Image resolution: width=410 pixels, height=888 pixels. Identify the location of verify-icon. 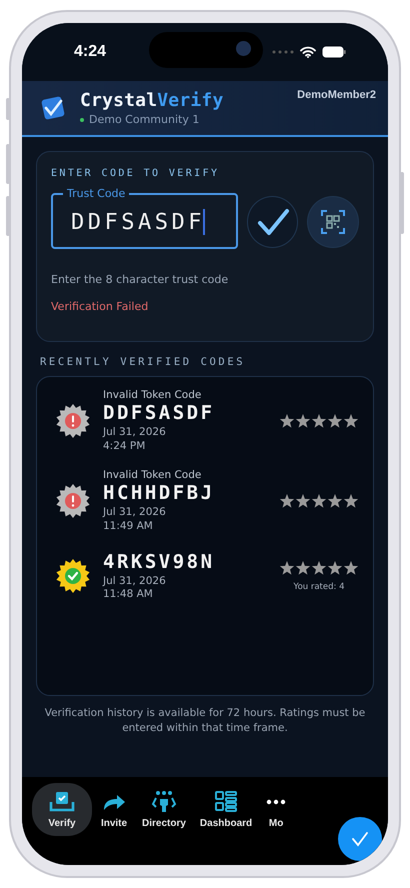
(62, 802).